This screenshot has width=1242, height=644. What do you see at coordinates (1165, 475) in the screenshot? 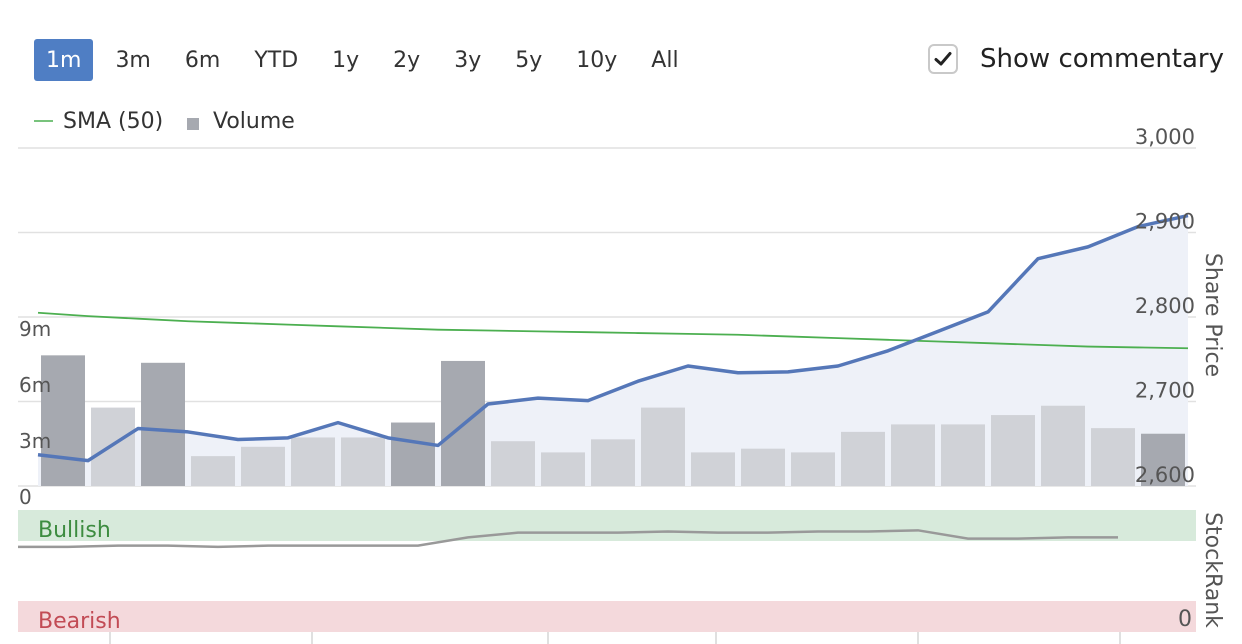
I see `price-tick-label: 2,600` at bounding box center [1165, 475].